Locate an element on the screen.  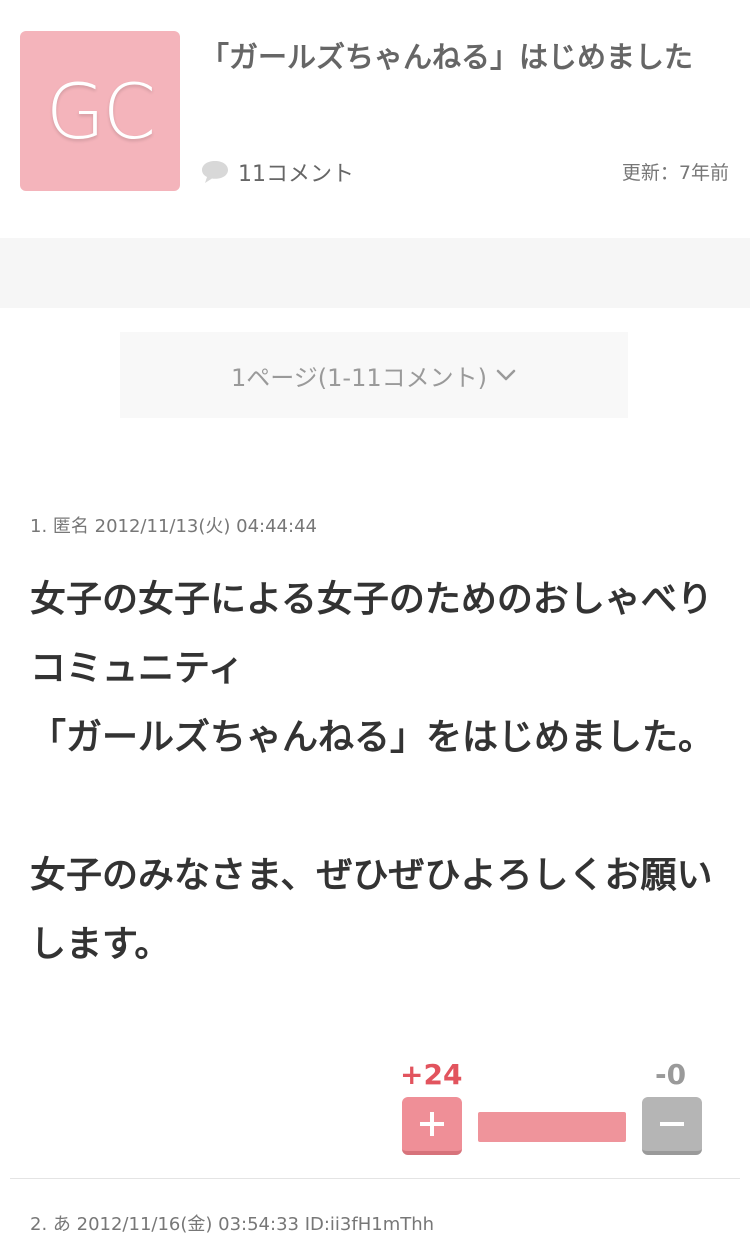
vote-ratio-bar is located at coordinates (552, 1127).